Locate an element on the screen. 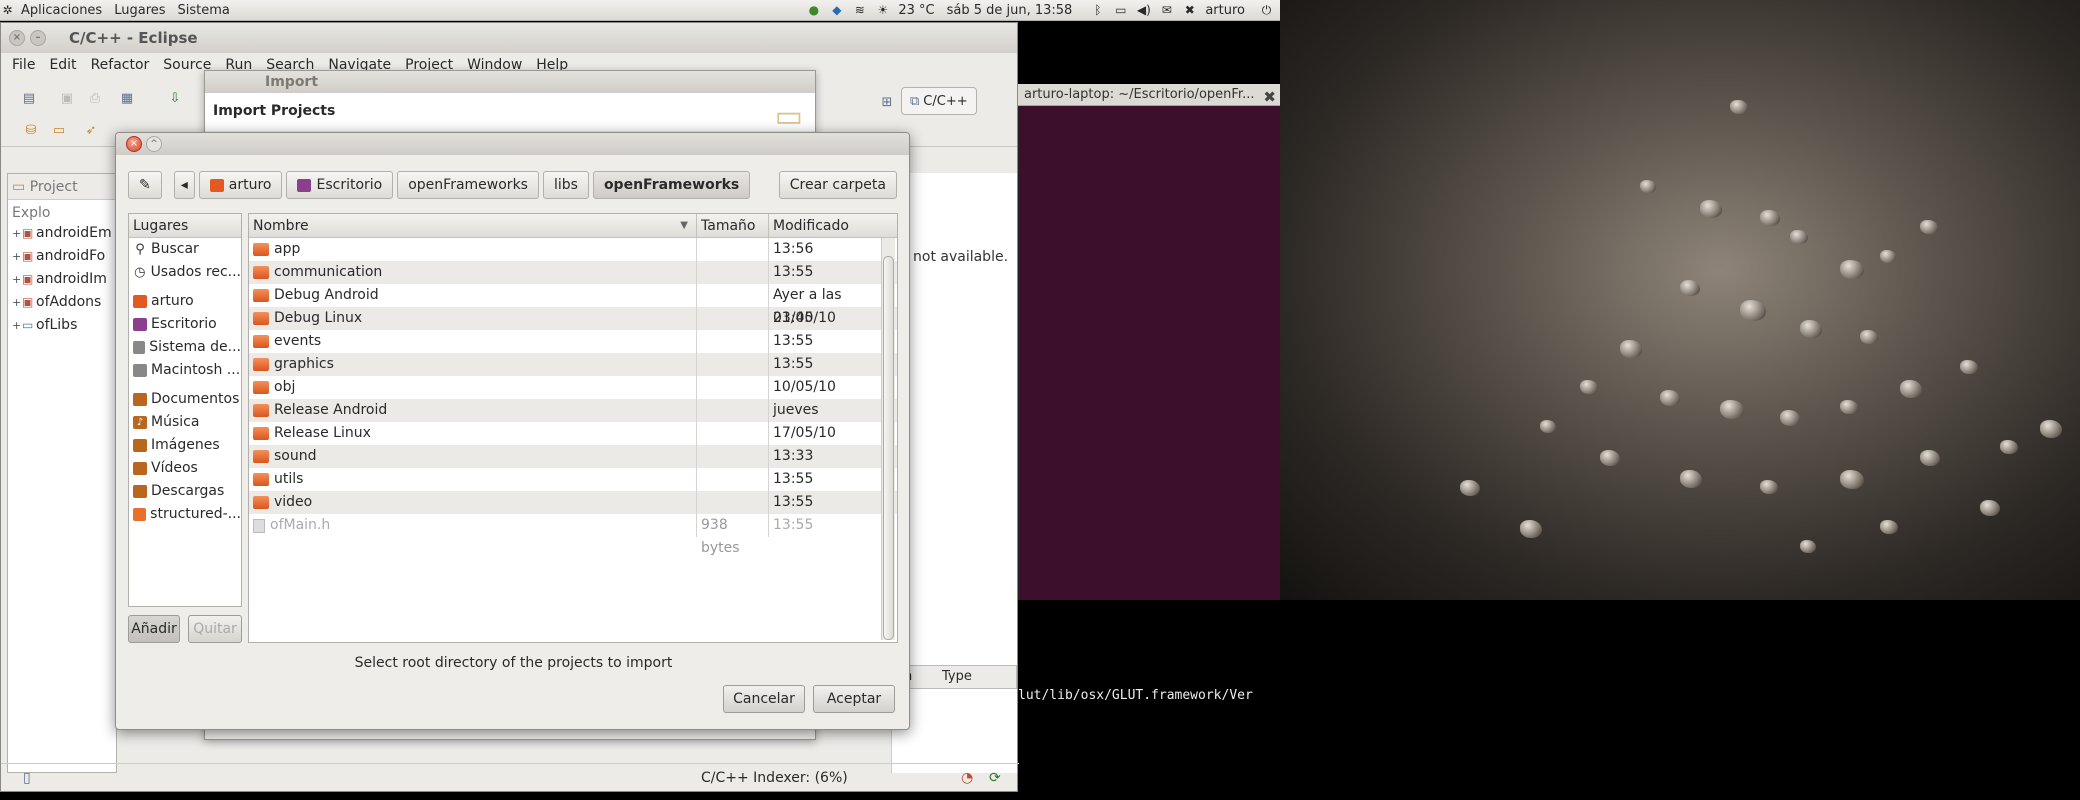 The image size is (2080, 800). display-icon: ▭ is located at coordinates (1120, 10).